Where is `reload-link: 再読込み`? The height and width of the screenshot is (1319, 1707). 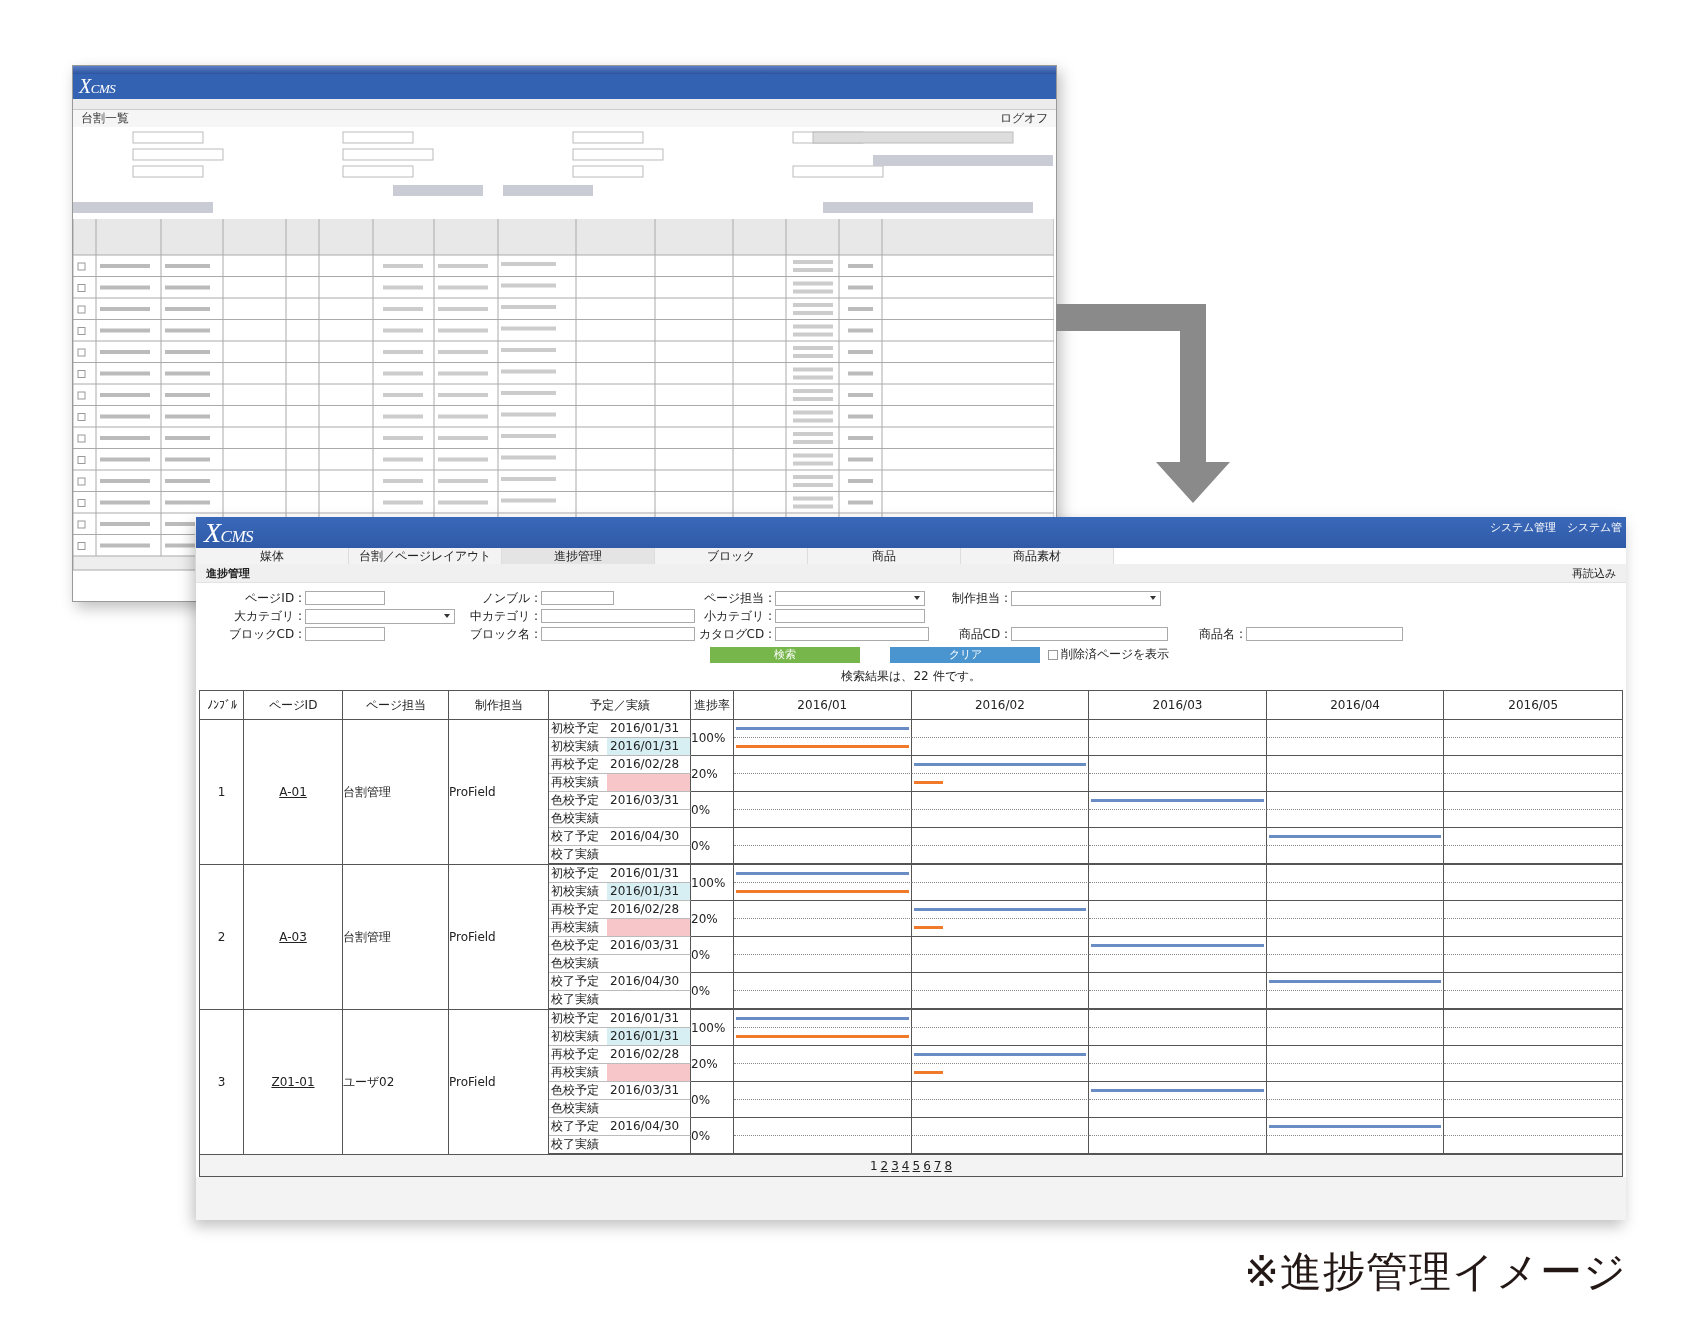
reload-link: 再読込み is located at coordinates (1594, 573).